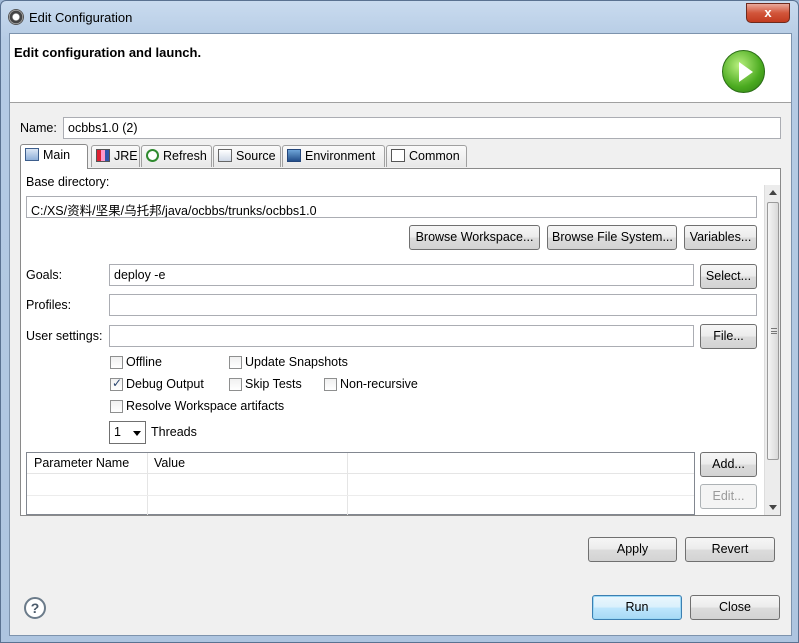 The image size is (799, 643). I want to click on base-directory-label: Base directory:, so click(68, 182).